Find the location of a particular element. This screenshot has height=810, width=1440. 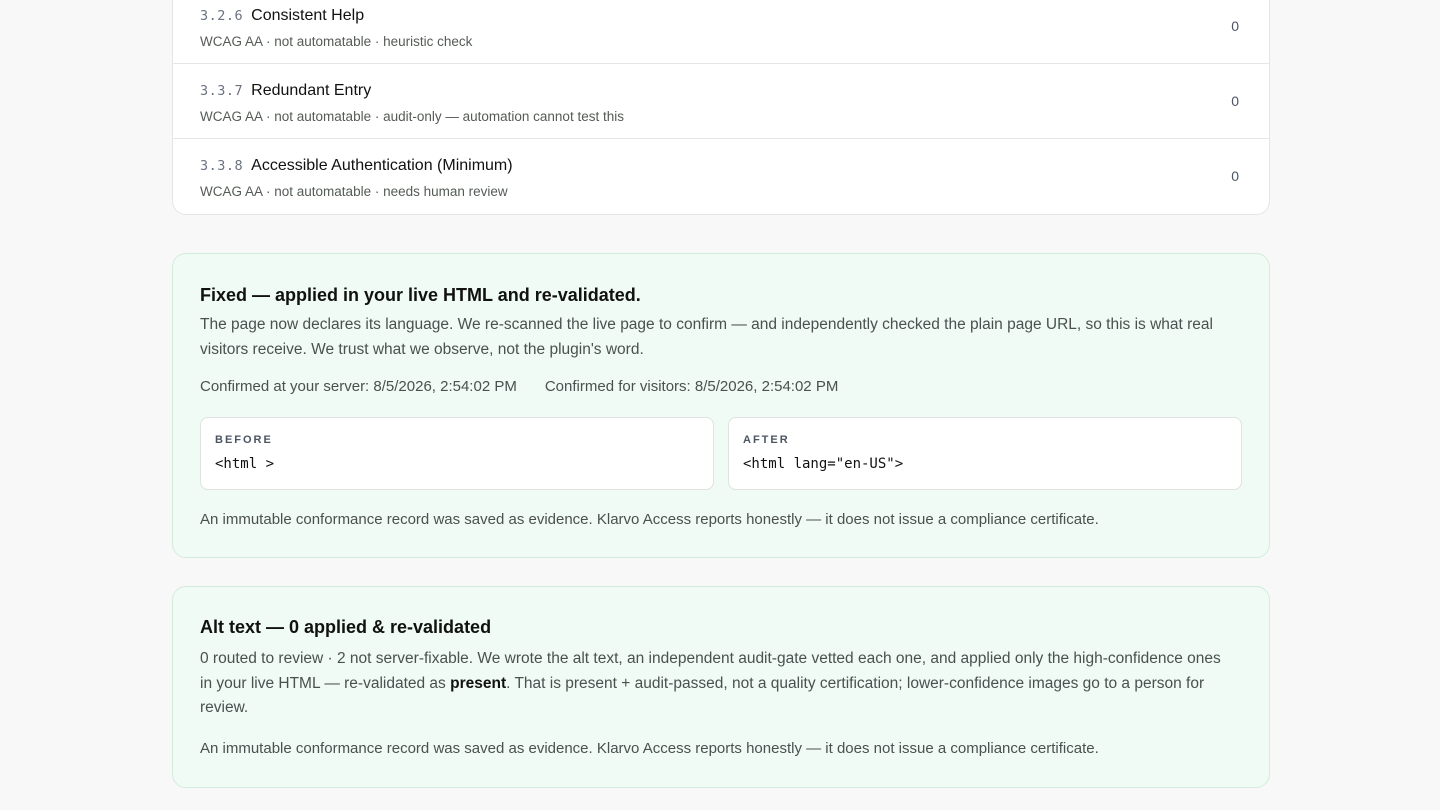

after-code-box: AFTER <html lang="en-US"> is located at coordinates (985, 453).